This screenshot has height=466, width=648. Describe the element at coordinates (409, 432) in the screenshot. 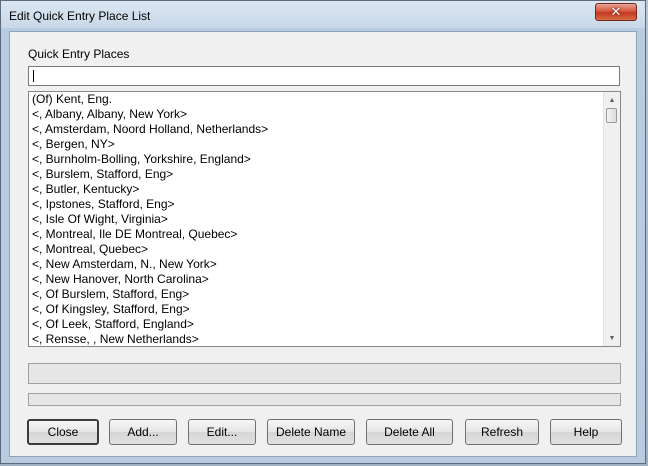

I see `delete-all-button: Delete All` at that location.